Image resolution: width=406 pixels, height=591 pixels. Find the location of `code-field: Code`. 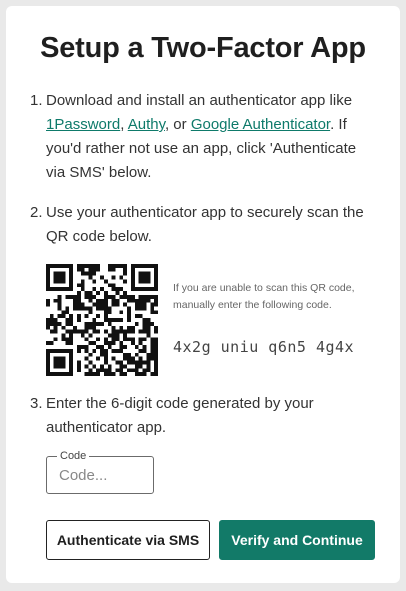

code-field: Code is located at coordinates (100, 471).